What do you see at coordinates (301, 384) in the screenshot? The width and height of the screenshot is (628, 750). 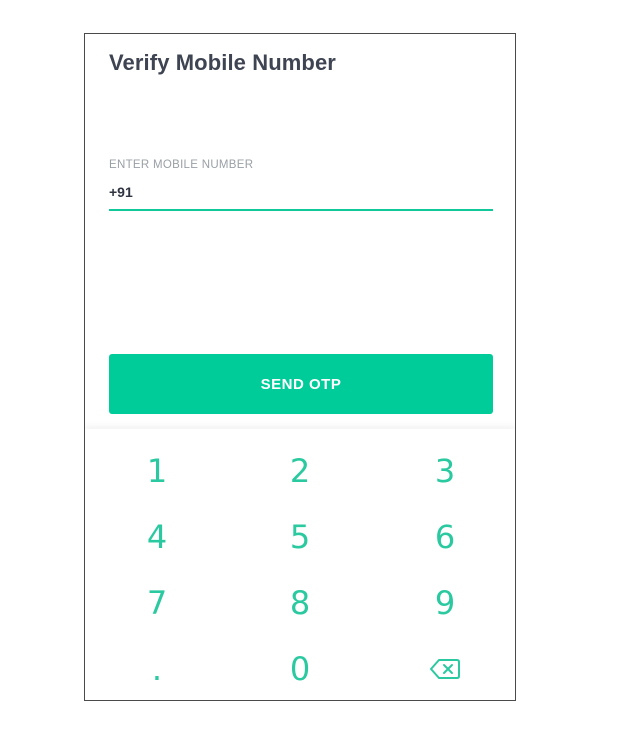 I see `send-otp-button: SEND OTP` at bounding box center [301, 384].